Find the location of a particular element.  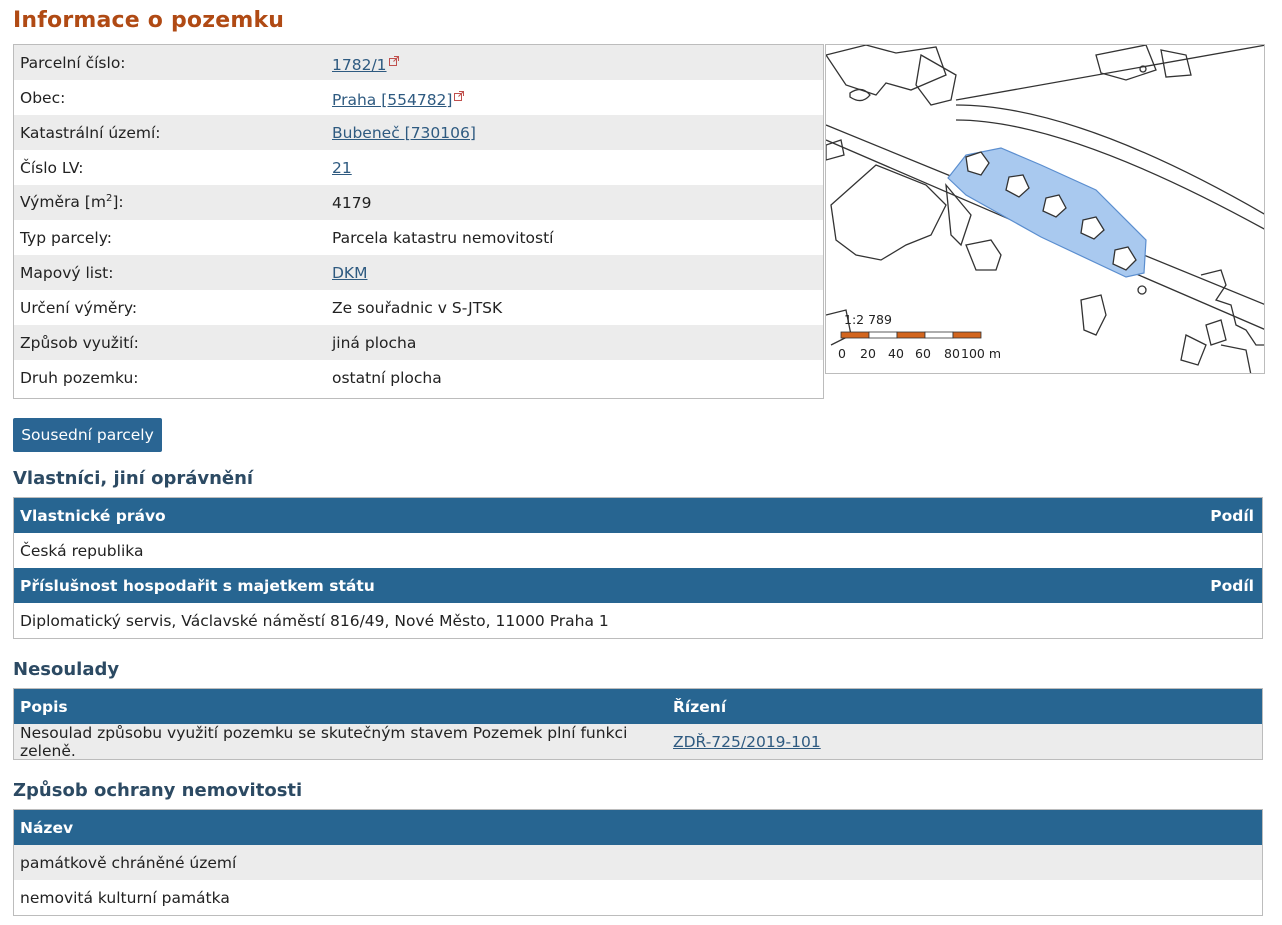

info-label: Parcelní číslo: is located at coordinates (73, 62).